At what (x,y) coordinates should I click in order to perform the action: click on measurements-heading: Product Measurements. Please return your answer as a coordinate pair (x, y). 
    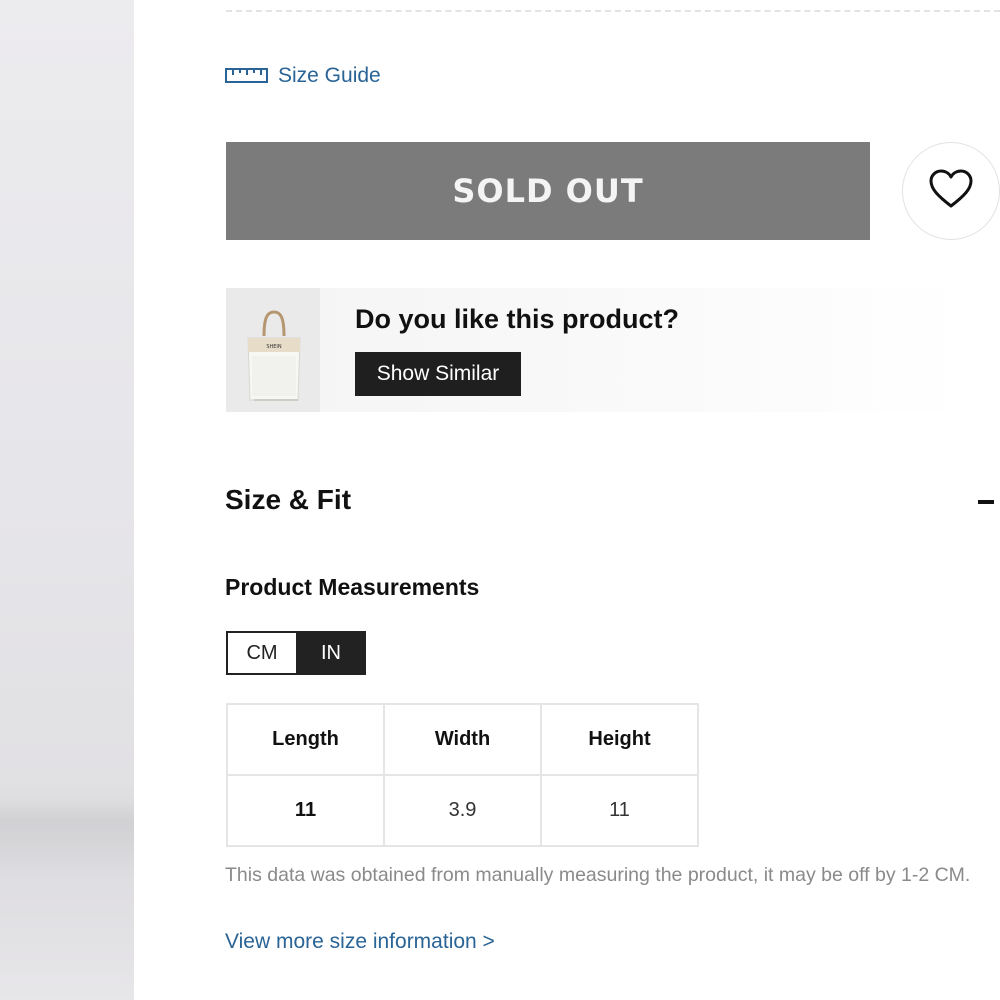
    Looking at the image, I should click on (352, 587).